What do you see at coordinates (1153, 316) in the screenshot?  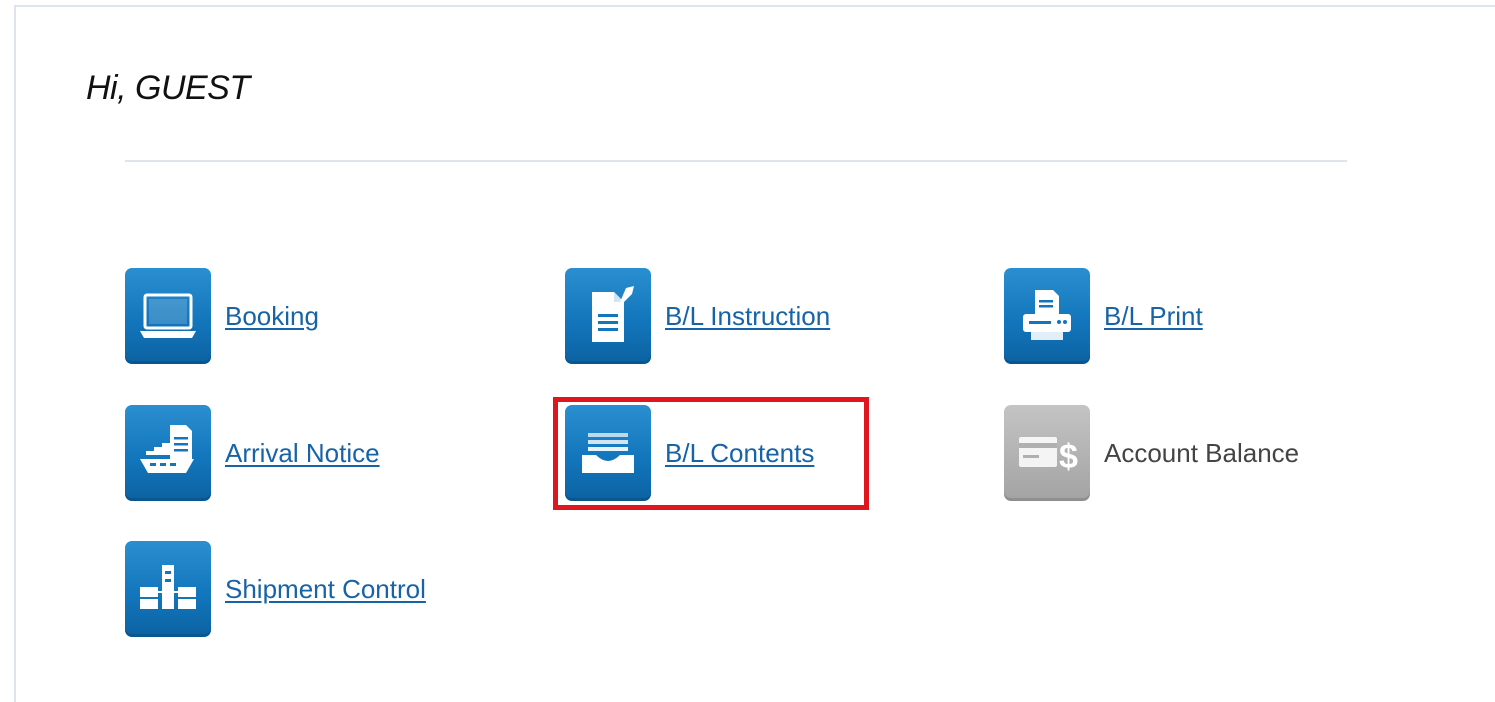 I see `bl-print-link: B/L Print` at bounding box center [1153, 316].